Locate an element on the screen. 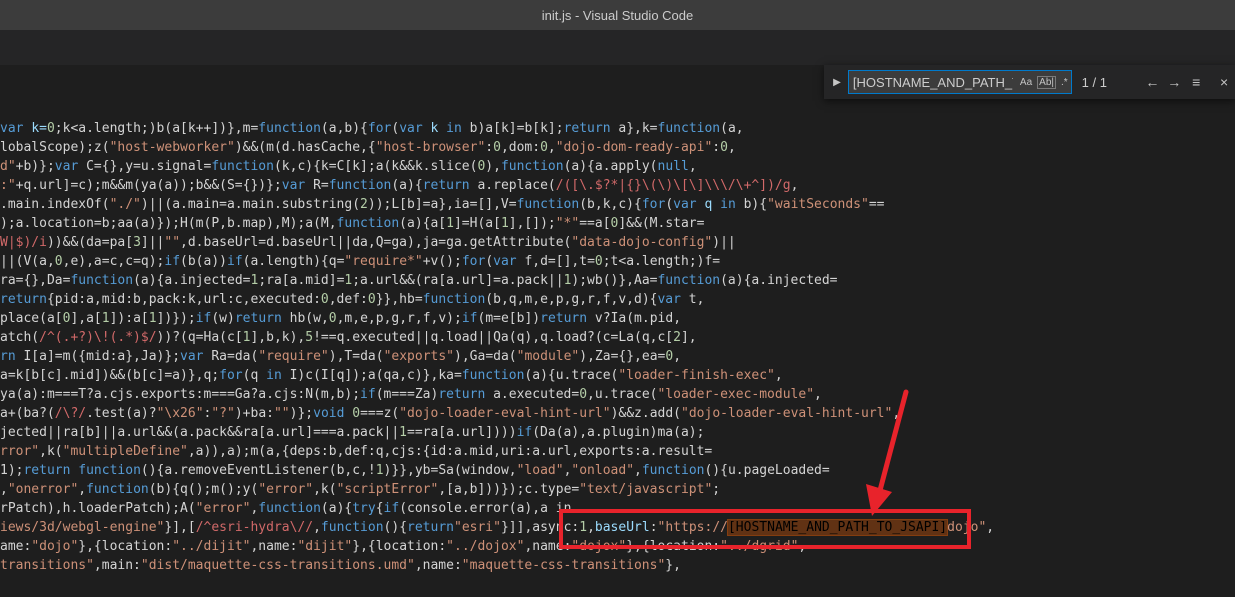  arrow-head is located at coordinates (879, 500).